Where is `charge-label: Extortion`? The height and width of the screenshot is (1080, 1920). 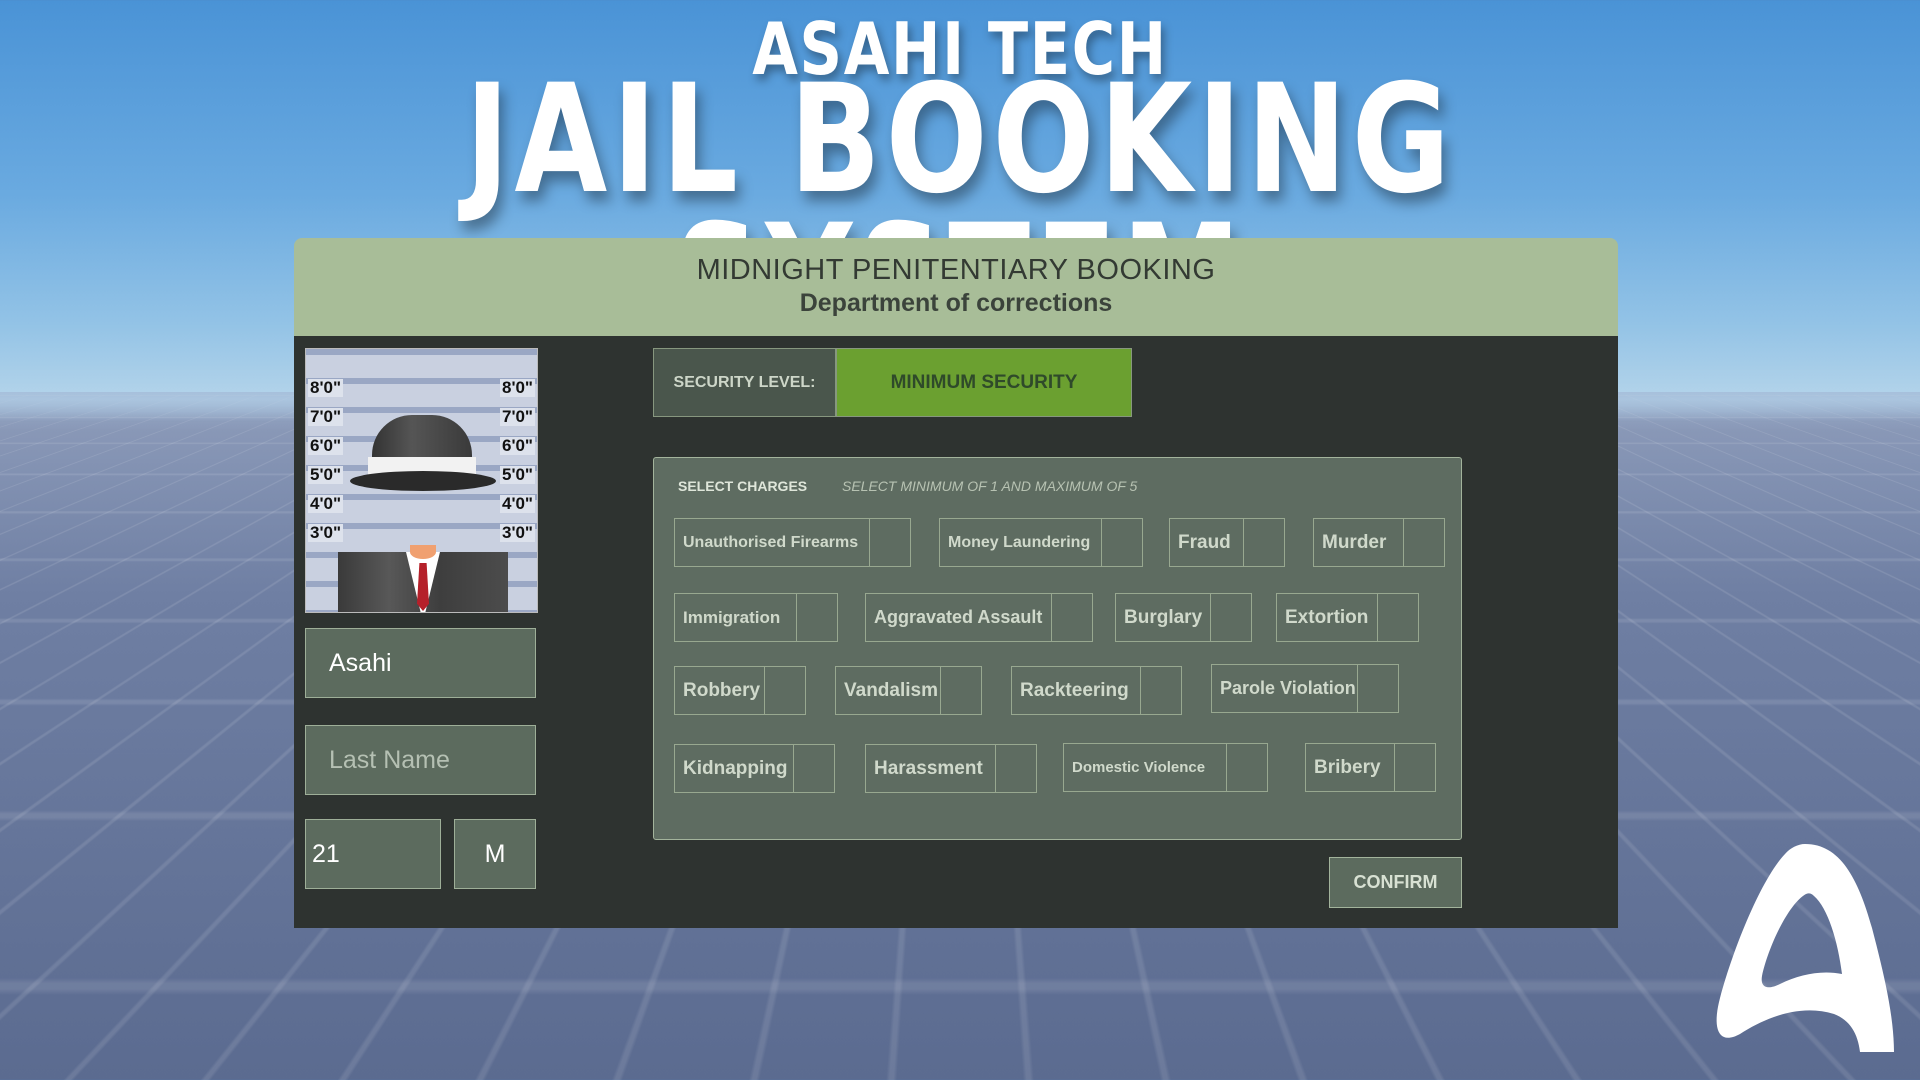
charge-label: Extortion is located at coordinates (1327, 617).